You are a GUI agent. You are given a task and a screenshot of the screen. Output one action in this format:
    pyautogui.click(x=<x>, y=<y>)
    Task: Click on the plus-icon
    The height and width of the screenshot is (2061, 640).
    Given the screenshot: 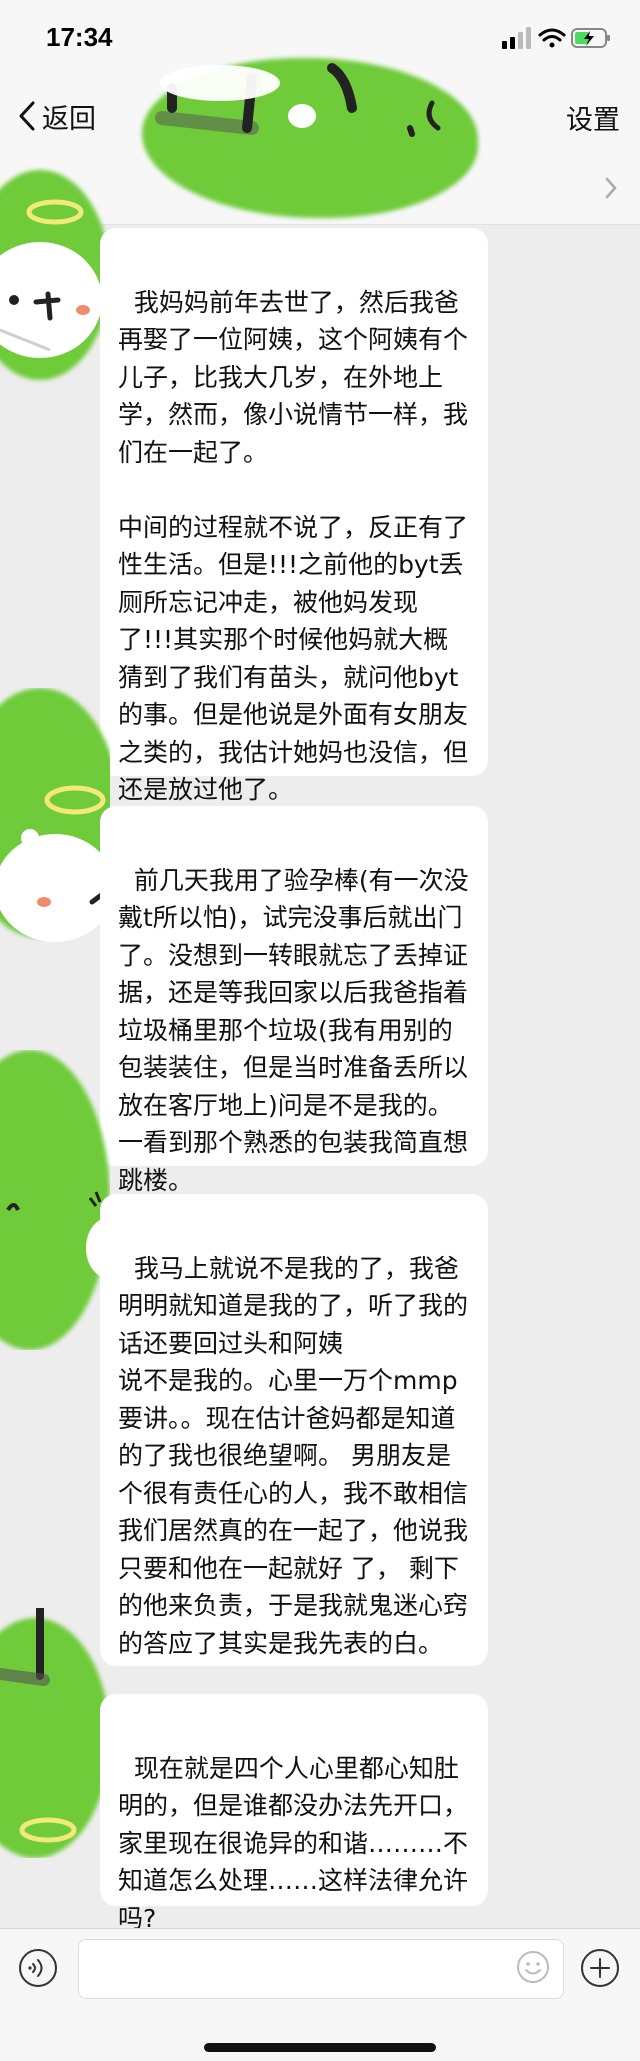 What is the action you would take?
    pyautogui.click(x=600, y=1968)
    